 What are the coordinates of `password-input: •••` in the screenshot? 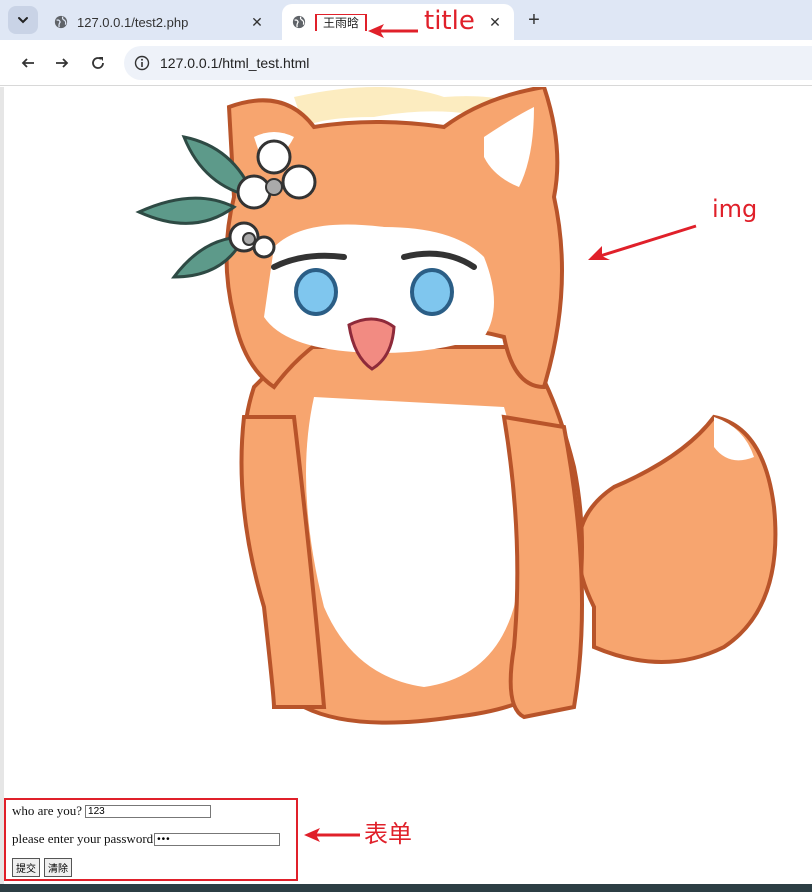 It's located at (217, 839).